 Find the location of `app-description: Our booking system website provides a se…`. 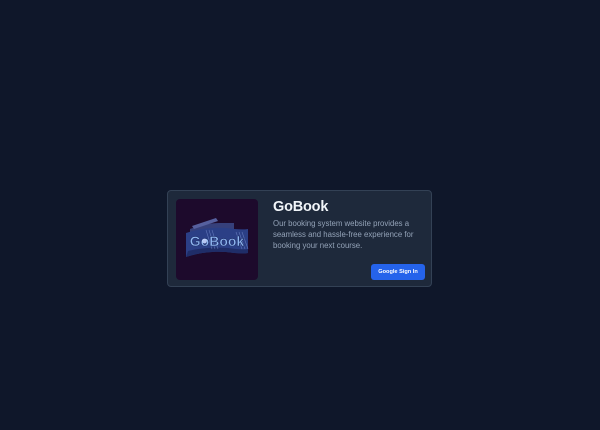

app-description: Our booking system website provides a se… is located at coordinates (343, 234).